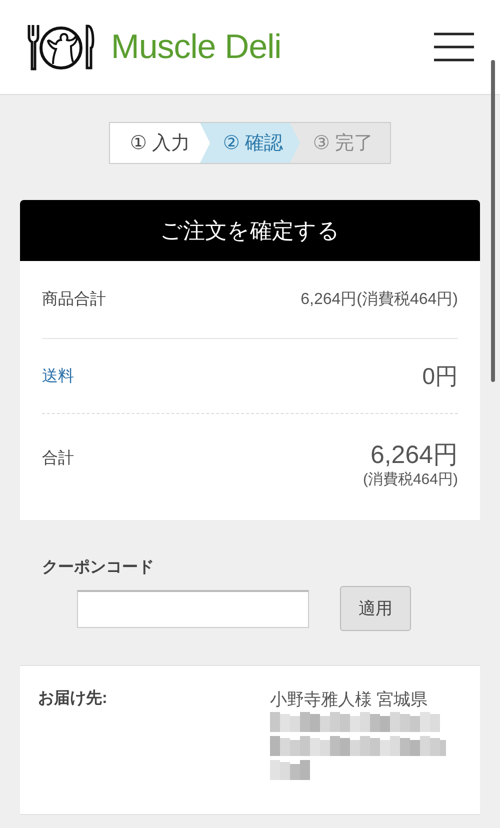 This screenshot has width=500, height=828. Describe the element at coordinates (410, 479) in the screenshot. I see `tax-note: (消費税464円)` at that location.